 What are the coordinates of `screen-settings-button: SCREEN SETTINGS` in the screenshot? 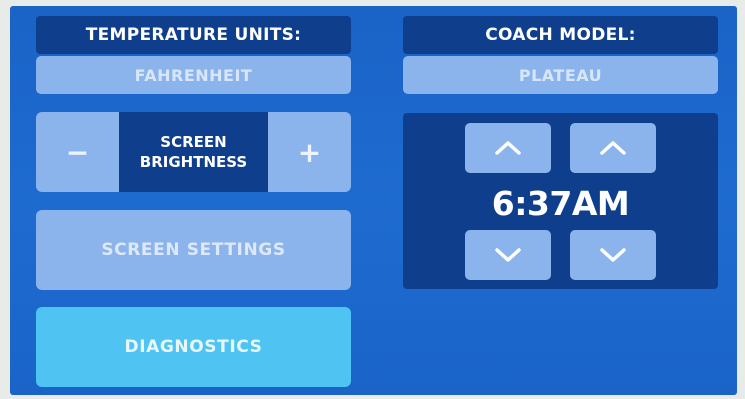 It's located at (193, 250).